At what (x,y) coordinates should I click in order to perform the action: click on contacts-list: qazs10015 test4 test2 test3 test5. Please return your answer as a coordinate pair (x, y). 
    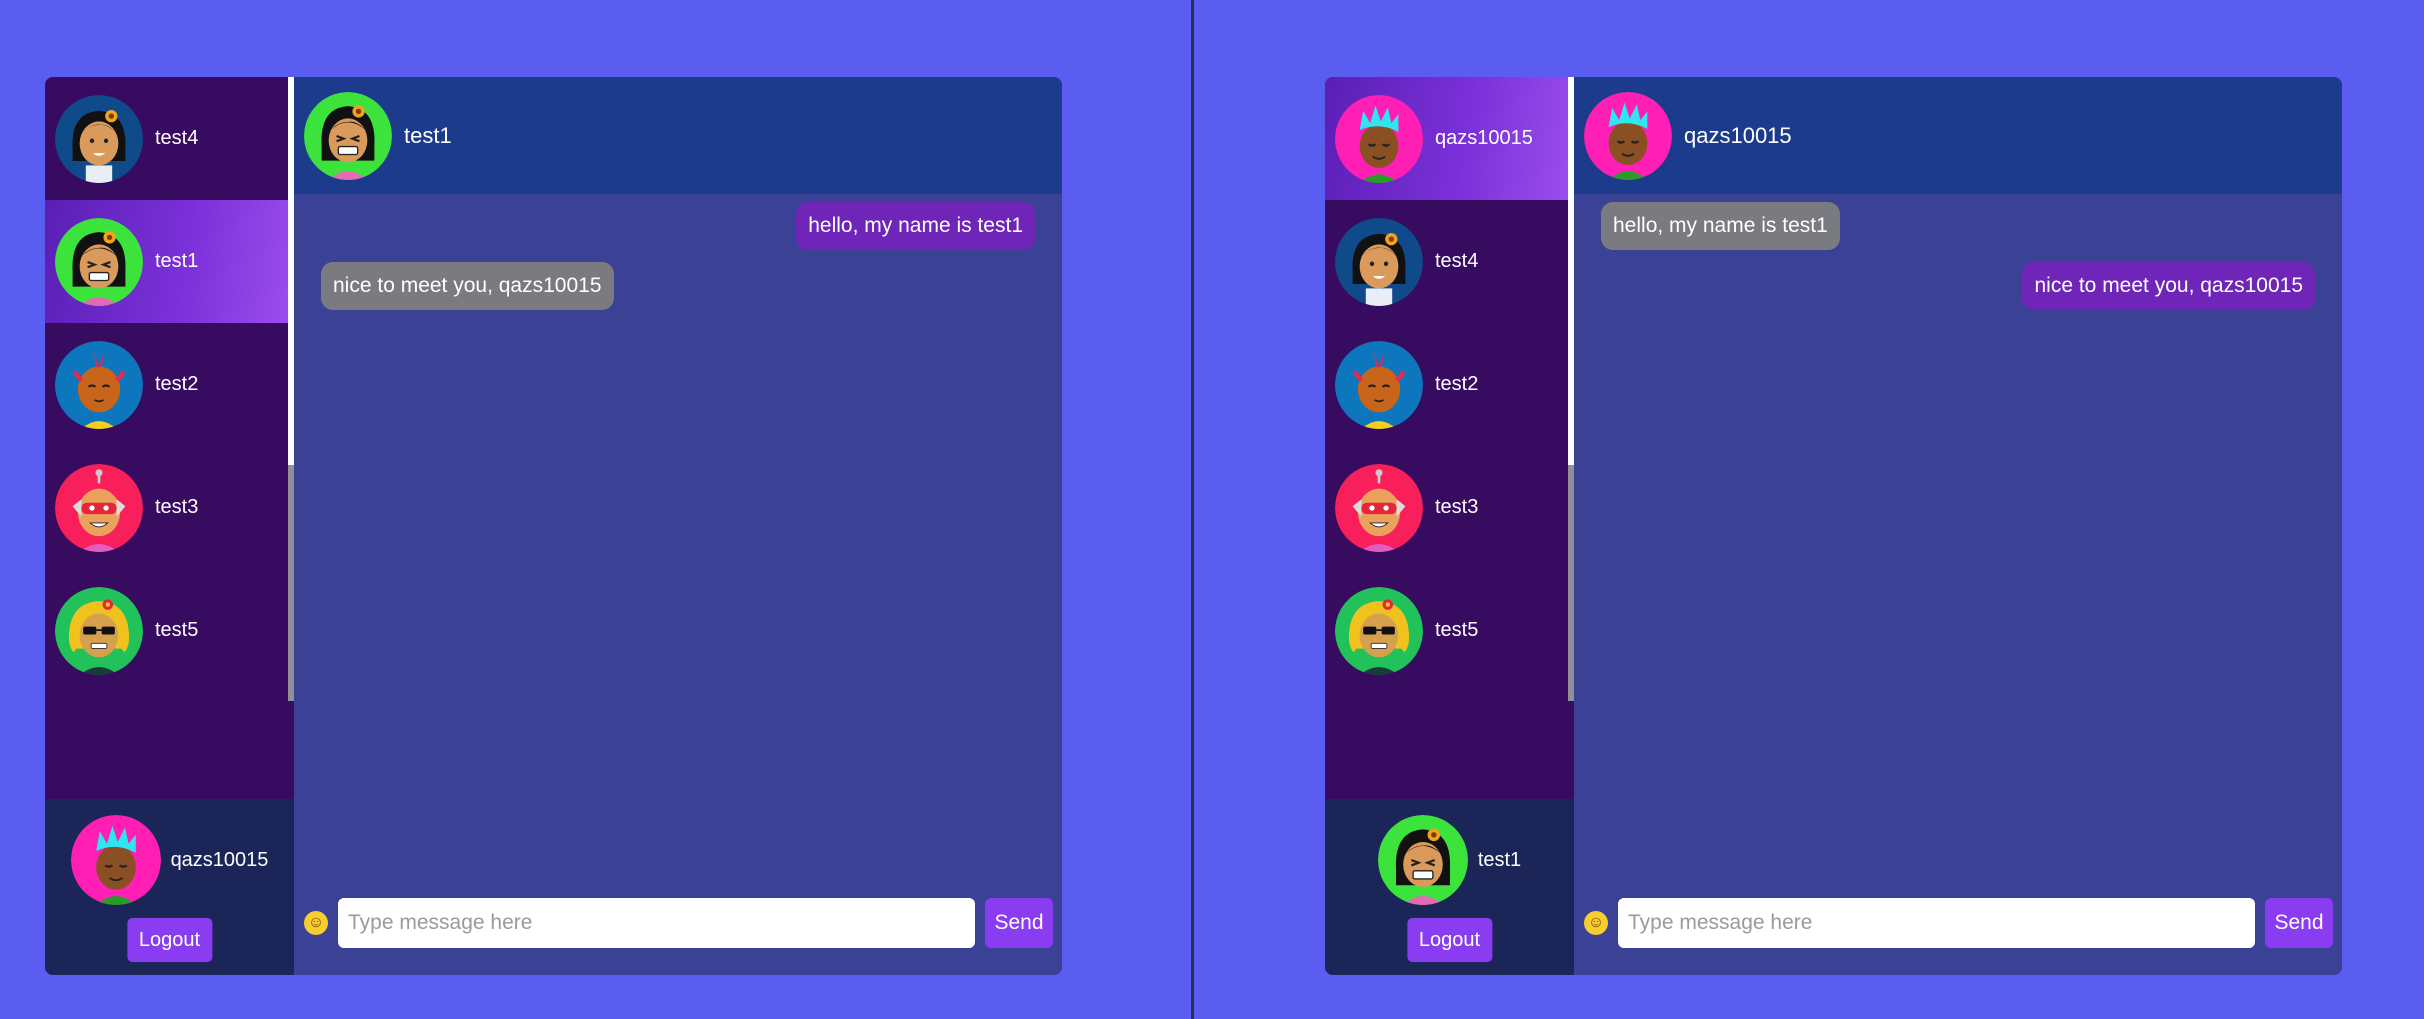
    Looking at the image, I should click on (1449, 438).